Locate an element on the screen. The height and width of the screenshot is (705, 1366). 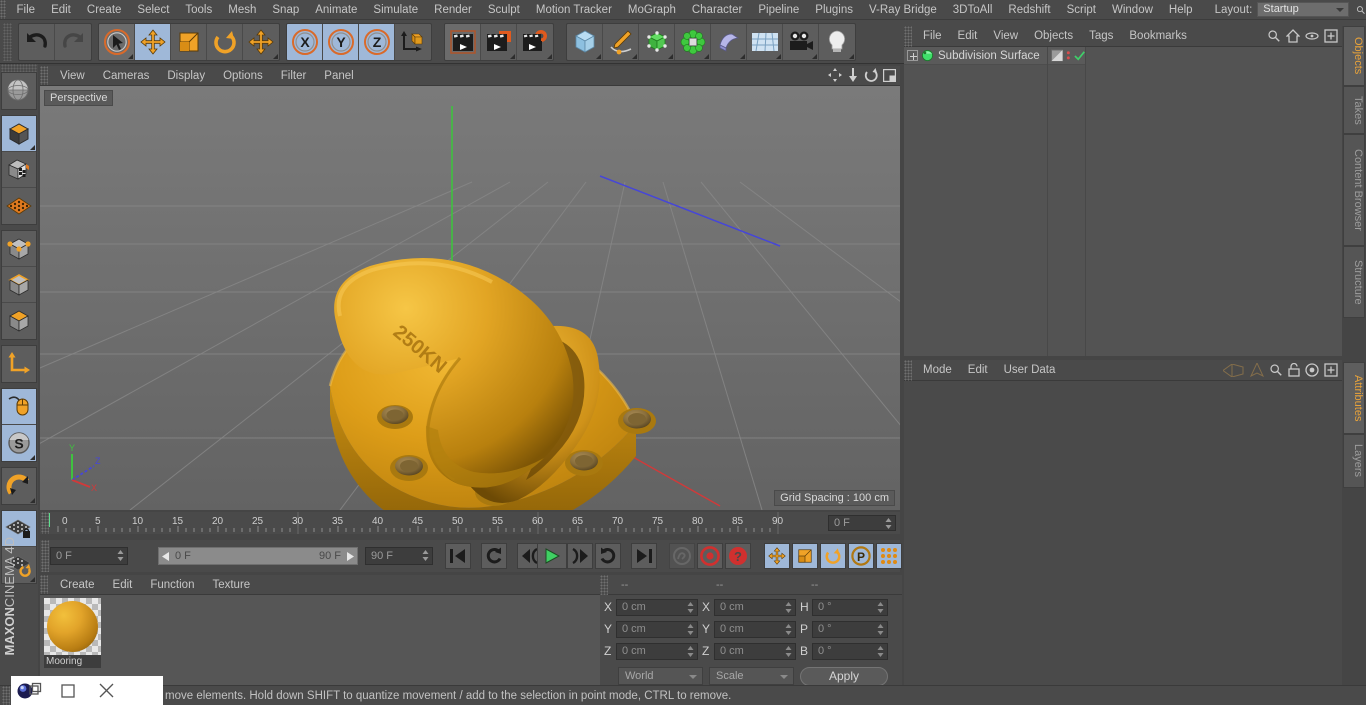
loop-forward-button is located at coordinates (608, 556).